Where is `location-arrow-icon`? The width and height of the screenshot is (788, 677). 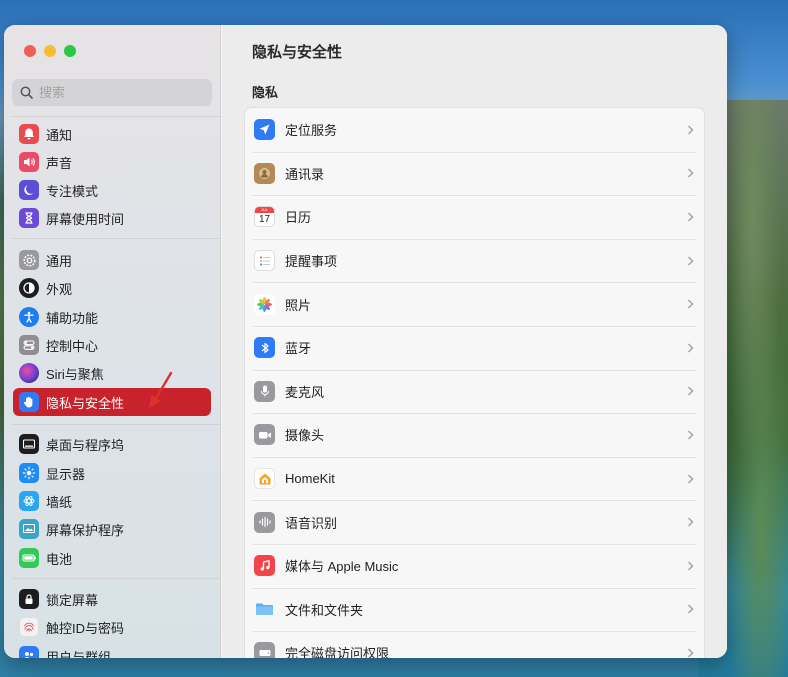
location-arrow-icon is located at coordinates (264, 130).